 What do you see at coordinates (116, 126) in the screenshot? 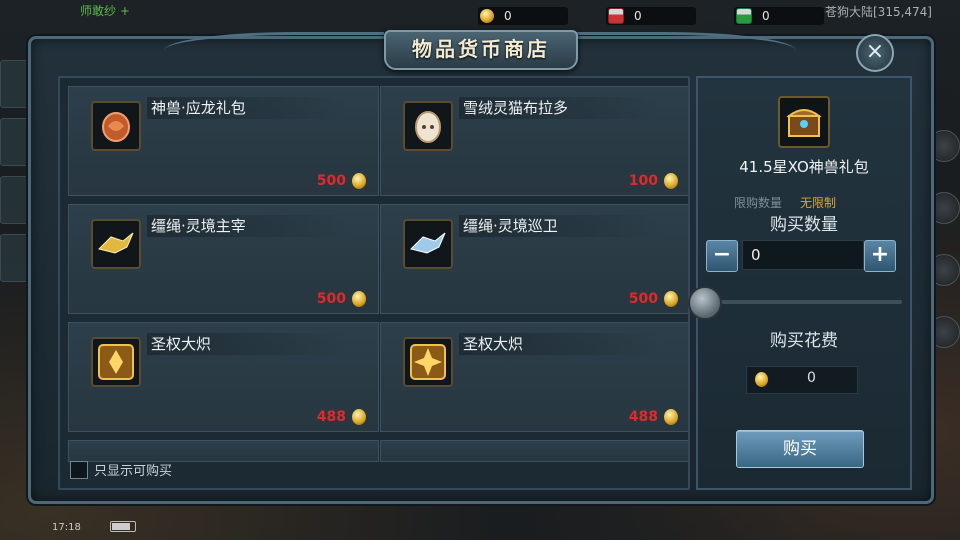
I see `dragon-gift-icon` at bounding box center [116, 126].